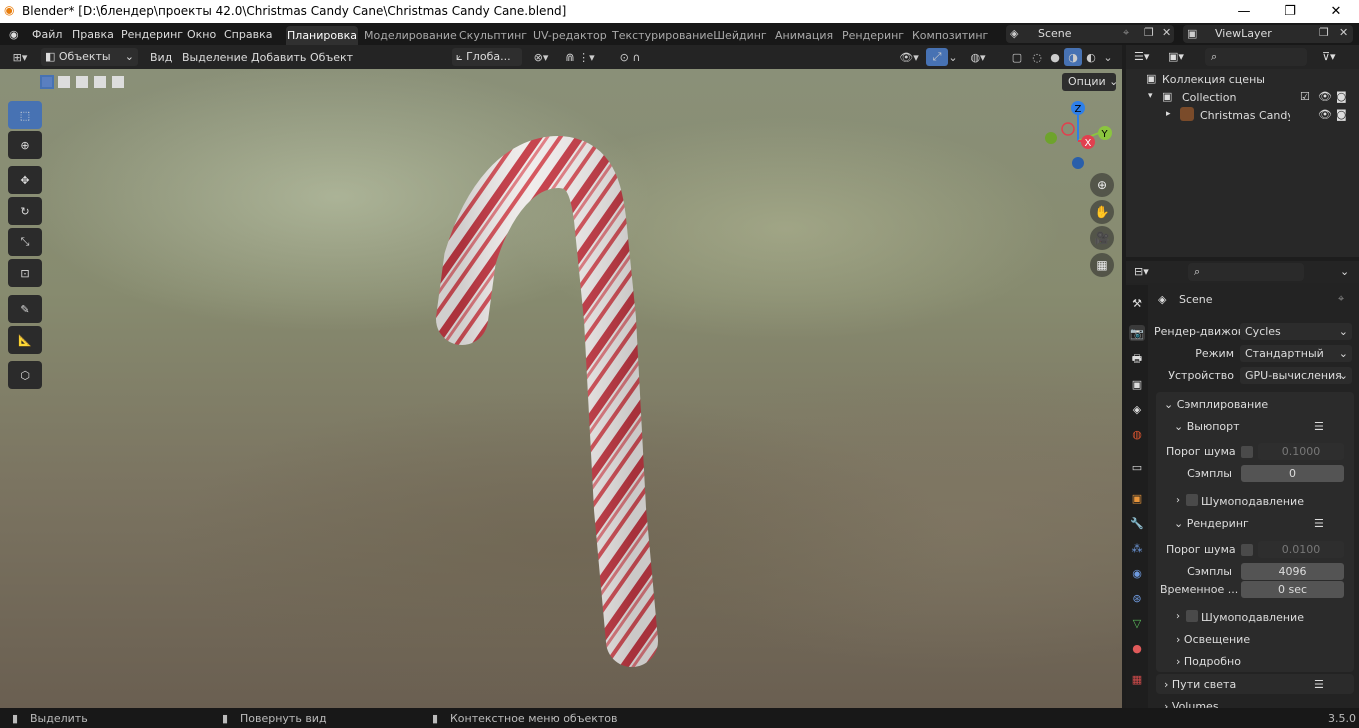 The height and width of the screenshot is (728, 1359). I want to click on tree-collection: ▾ ▣ Collection ☑ 👁 ◙, so click(1242, 97).